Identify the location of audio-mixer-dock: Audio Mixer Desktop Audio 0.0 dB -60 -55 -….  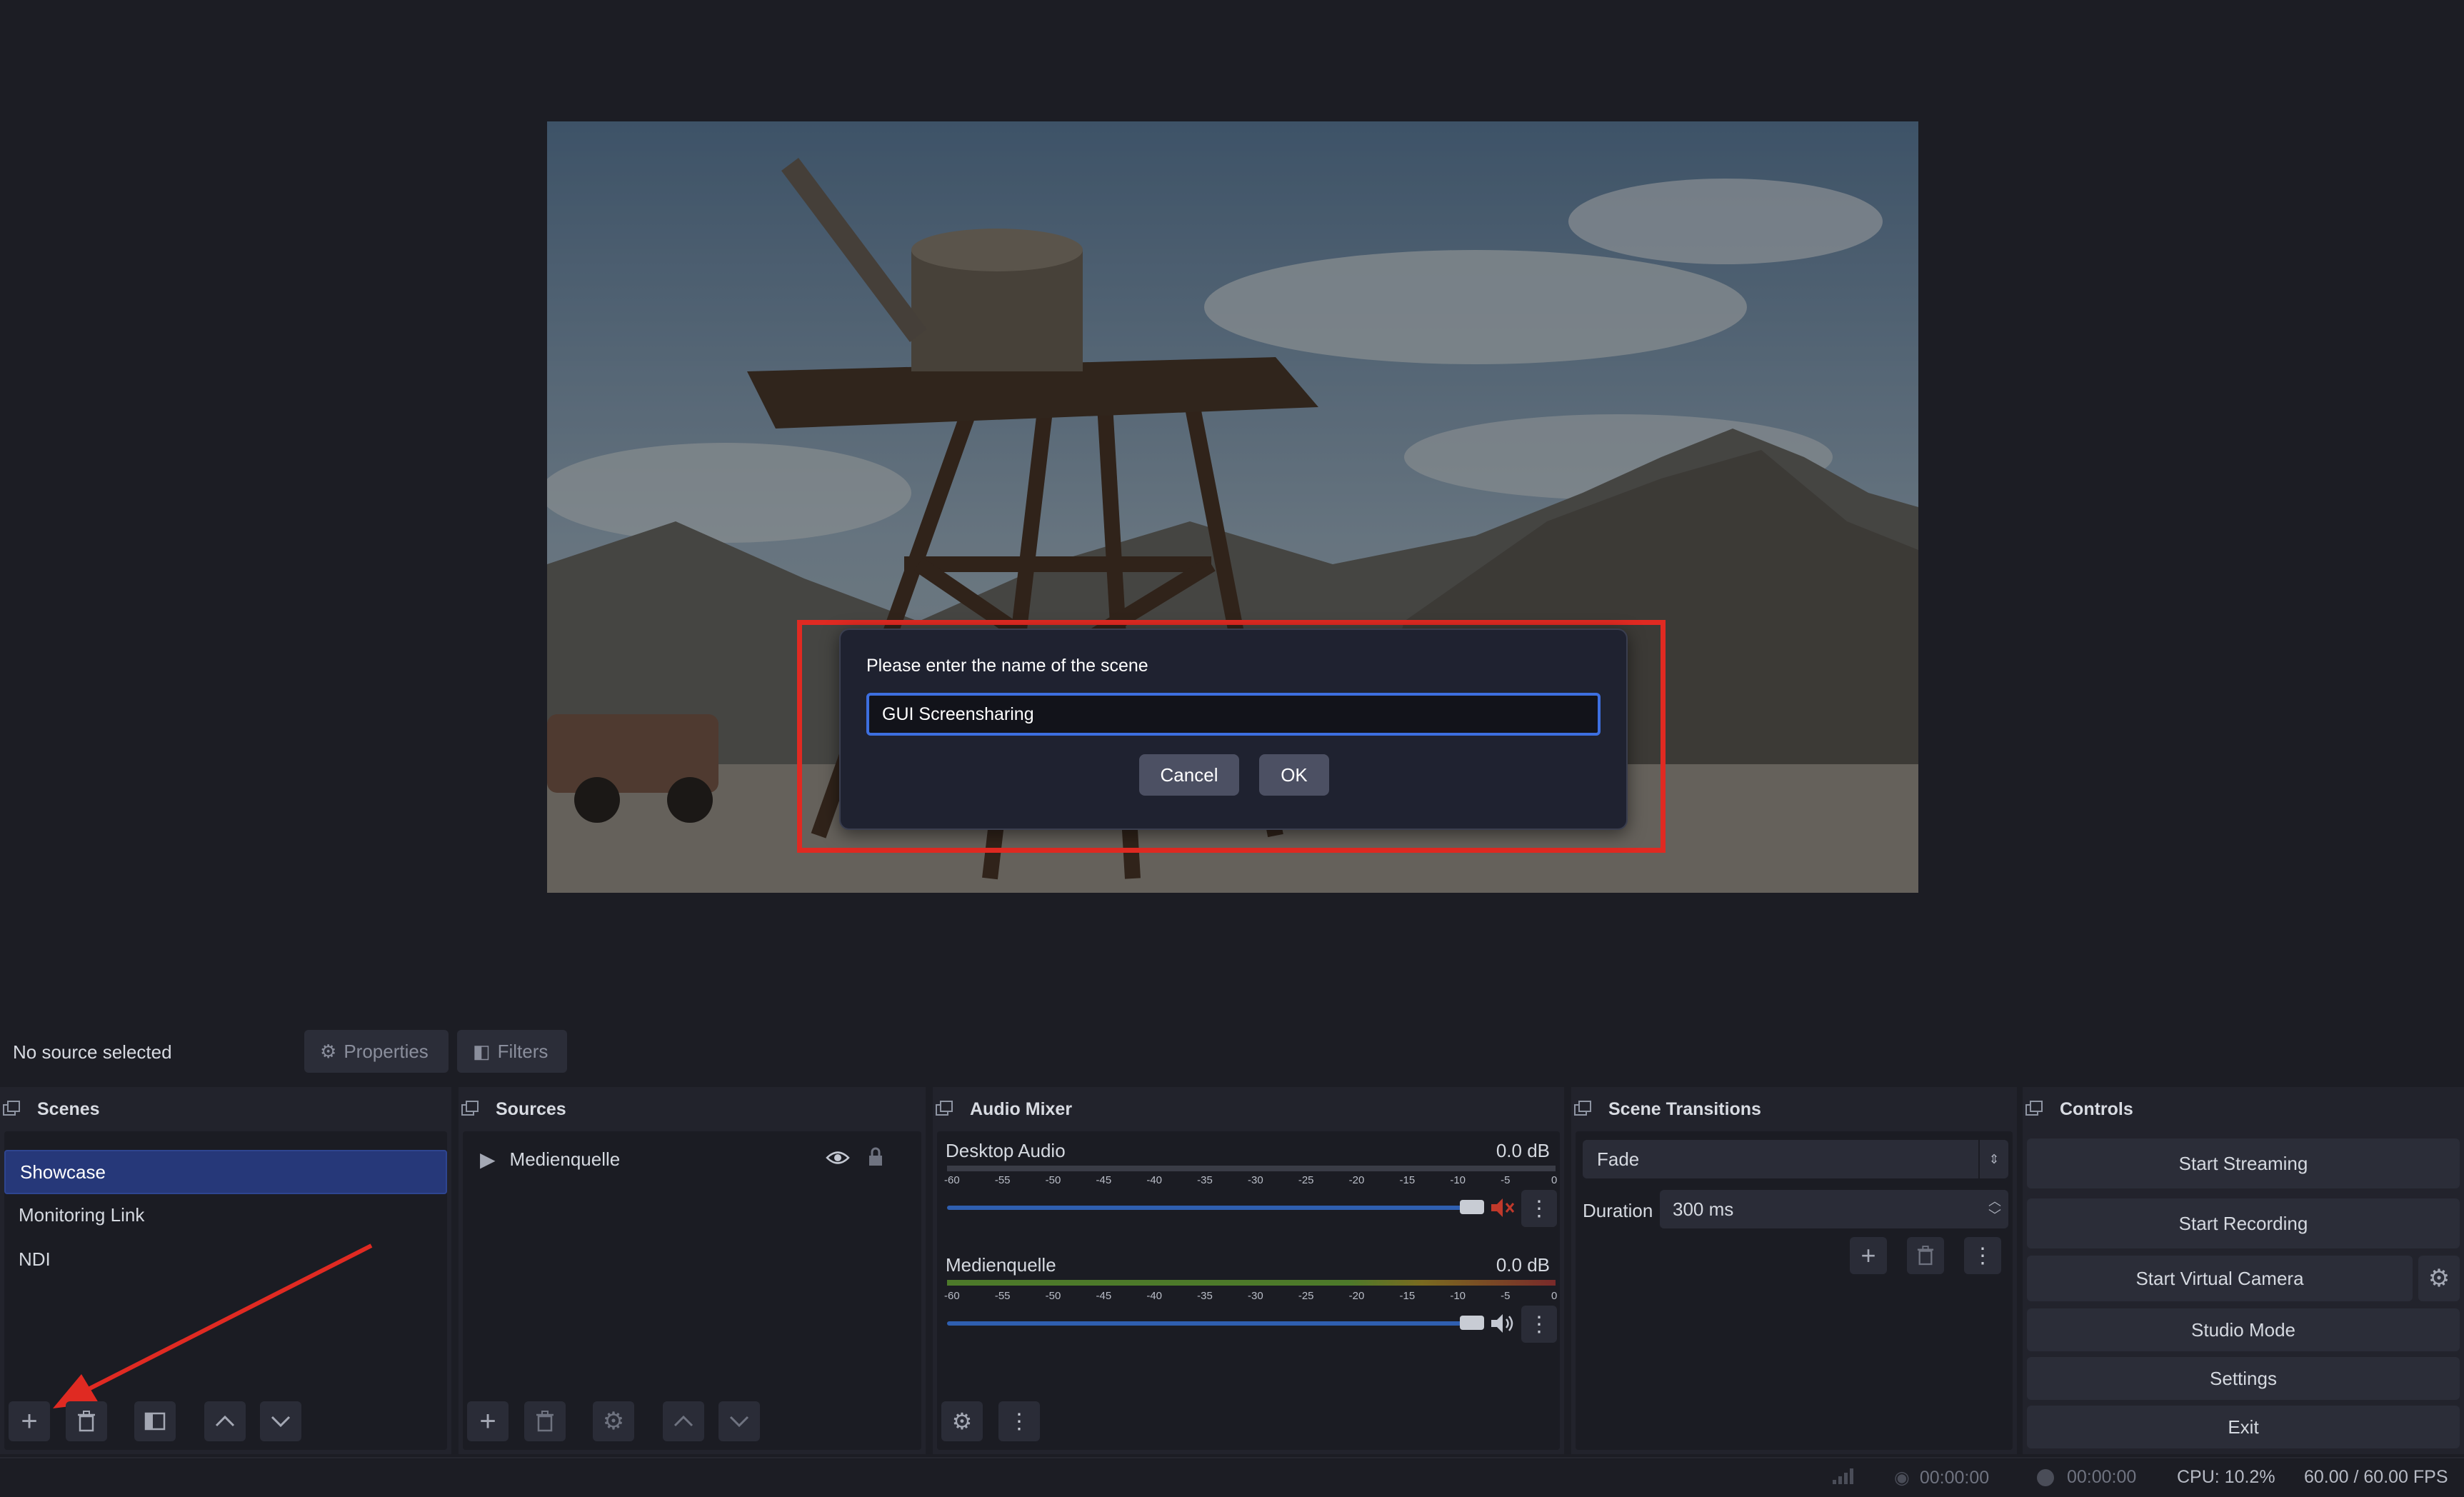
(1248, 1270).